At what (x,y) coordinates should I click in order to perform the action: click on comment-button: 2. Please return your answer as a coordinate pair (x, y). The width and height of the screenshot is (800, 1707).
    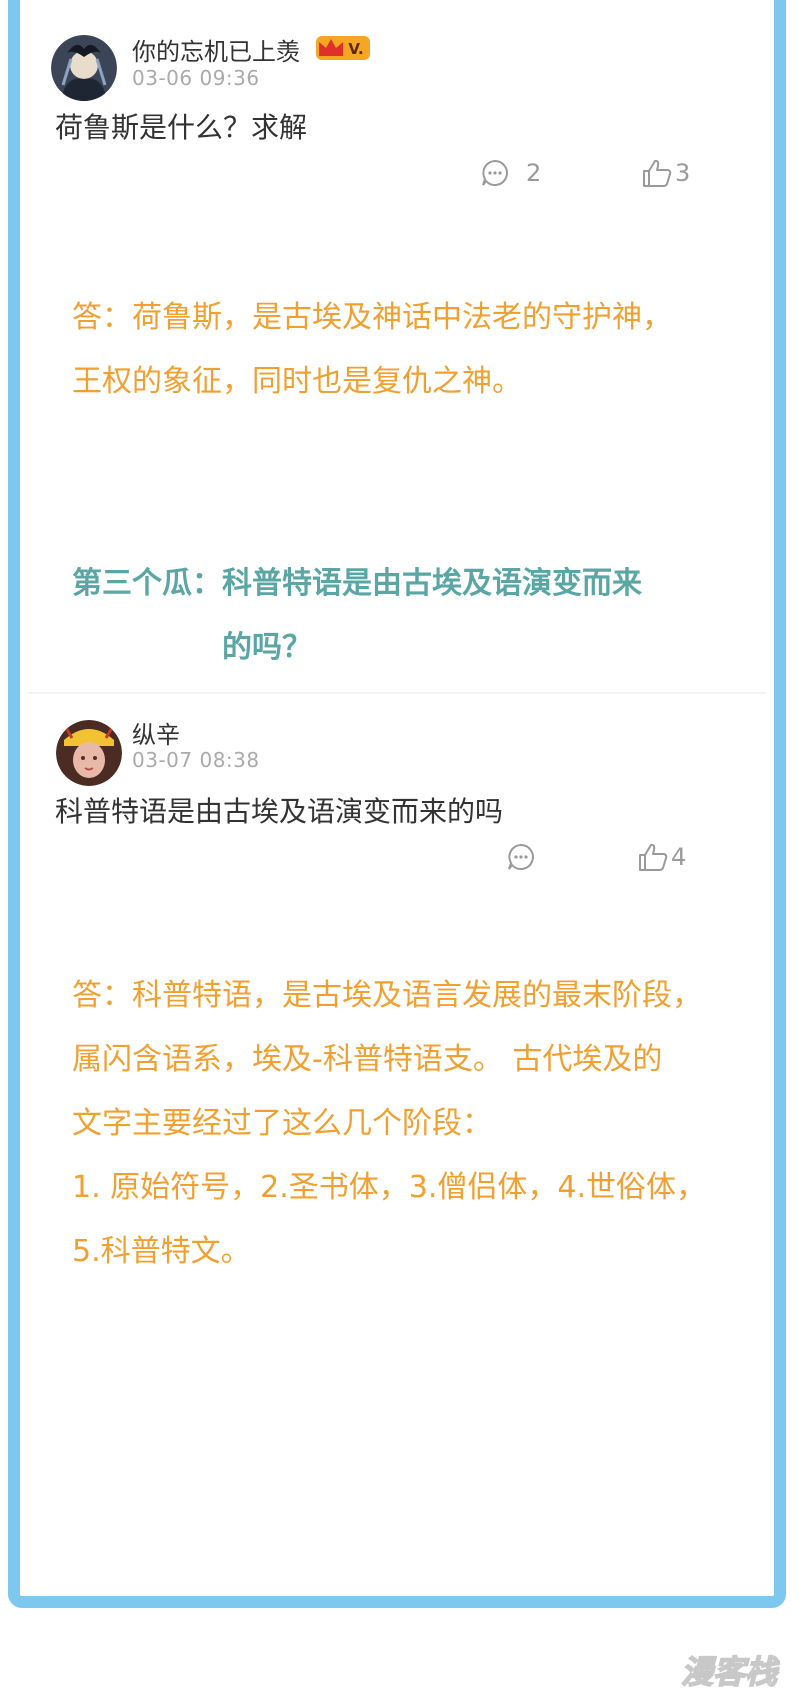
    Looking at the image, I should click on (510, 173).